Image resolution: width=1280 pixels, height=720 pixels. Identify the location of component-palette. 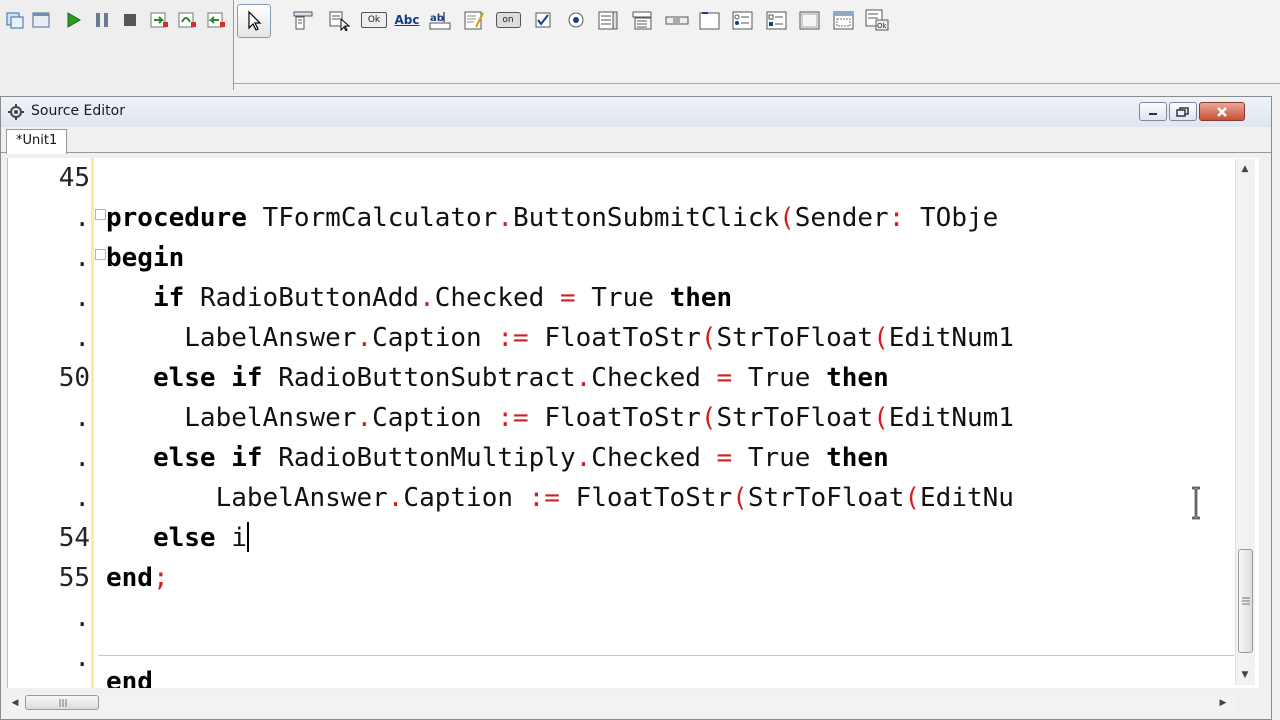
(757, 42).